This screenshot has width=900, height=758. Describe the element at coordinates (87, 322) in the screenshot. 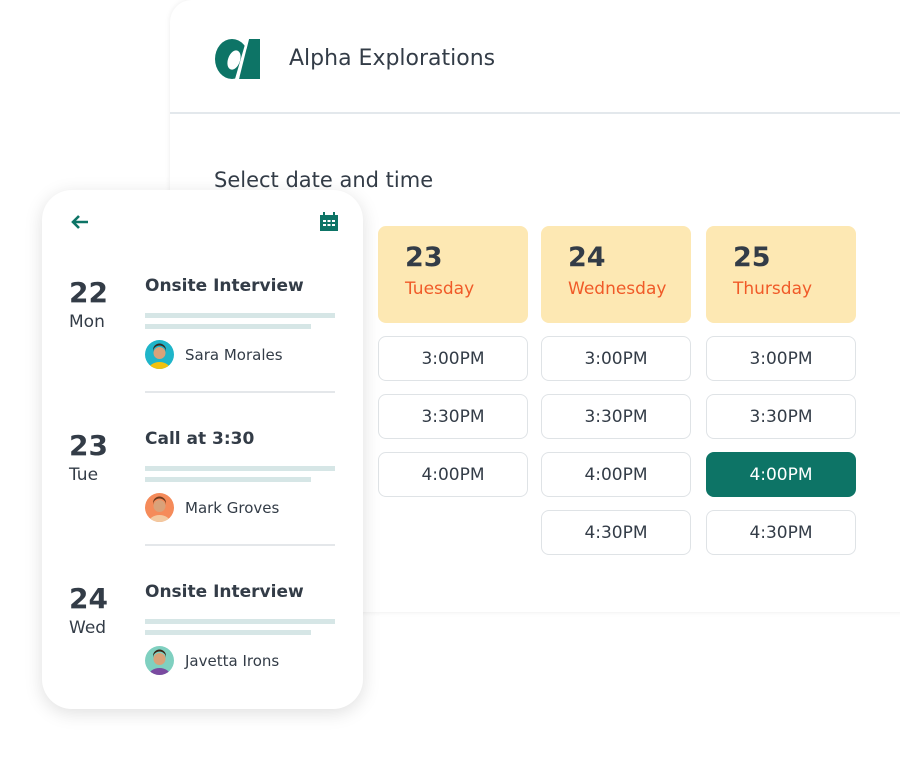

I see `event-weekday: Mon` at that location.